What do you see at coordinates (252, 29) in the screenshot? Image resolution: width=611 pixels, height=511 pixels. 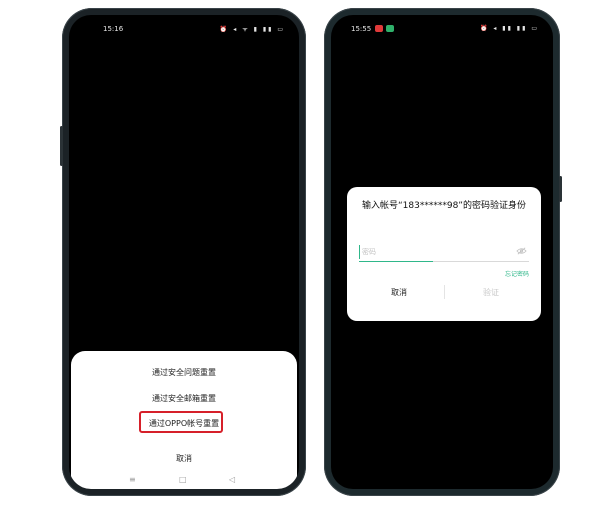 I see `status-icons: ⏰ ◂ ᯤ ▮ ▮▮ ▭` at bounding box center [252, 29].